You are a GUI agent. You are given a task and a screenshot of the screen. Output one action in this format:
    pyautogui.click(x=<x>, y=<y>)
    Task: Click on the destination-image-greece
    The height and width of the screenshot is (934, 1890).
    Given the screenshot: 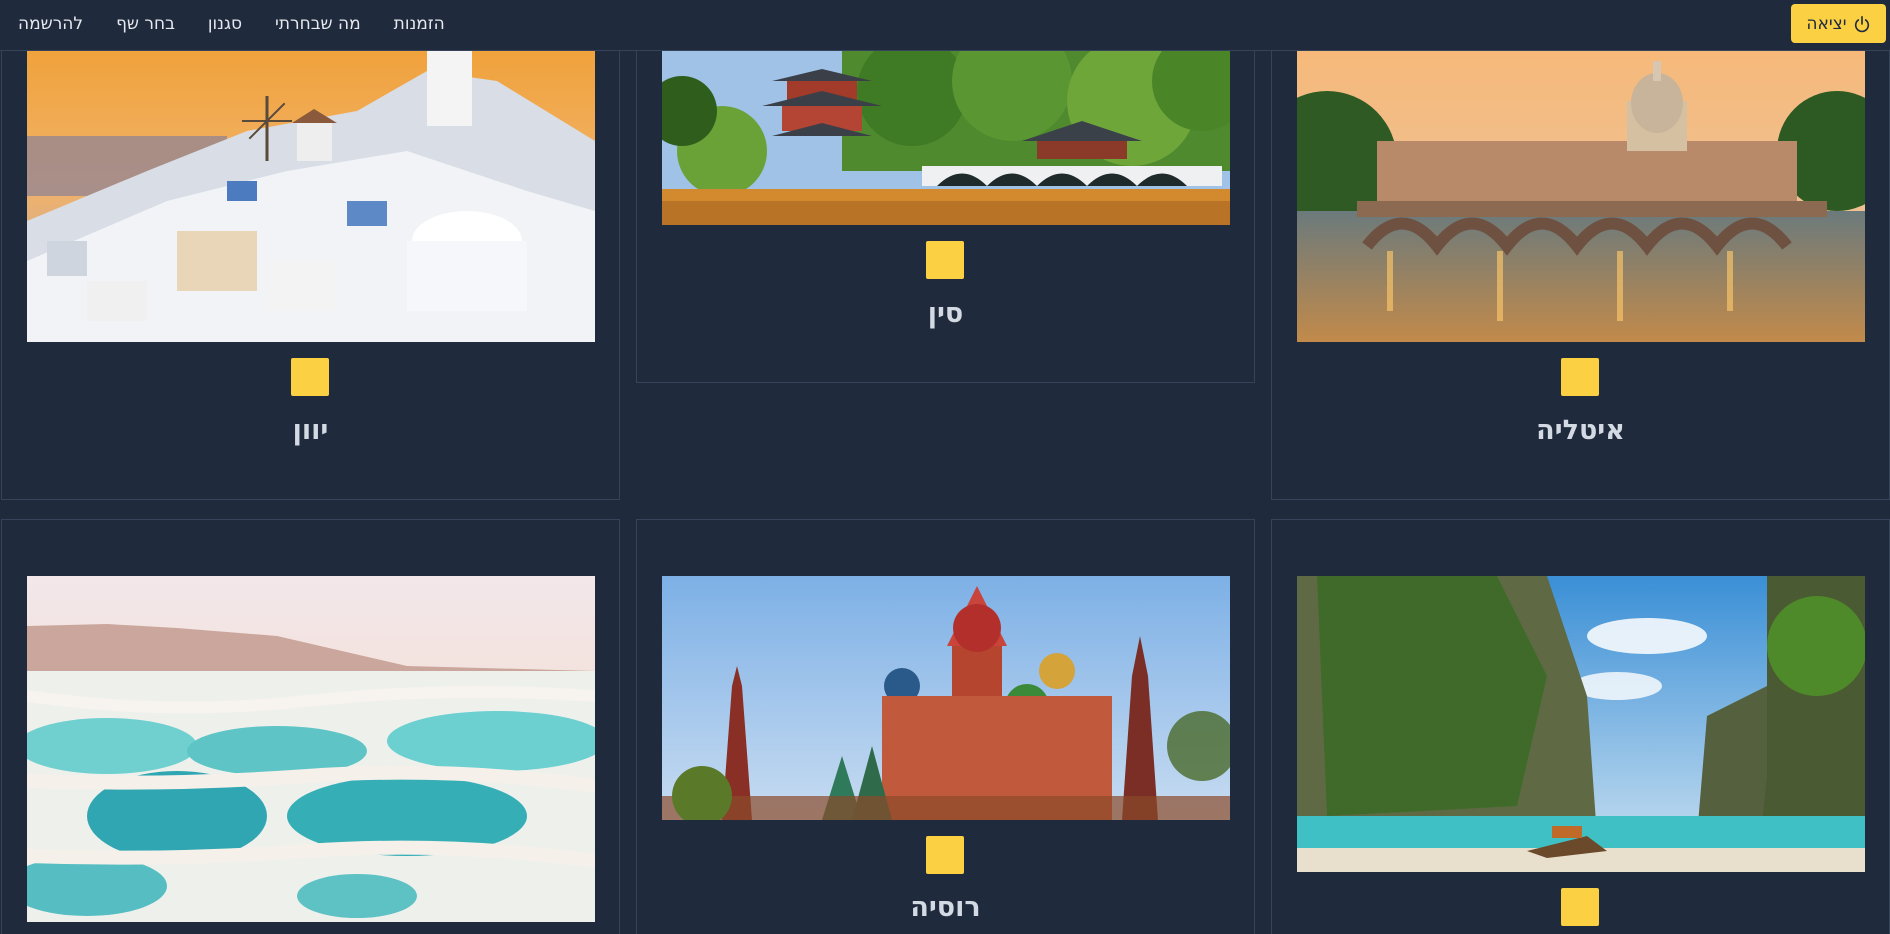 What is the action you would take?
    pyautogui.click(x=311, y=196)
    